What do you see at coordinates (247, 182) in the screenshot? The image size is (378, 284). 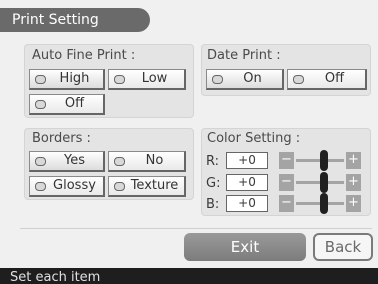 I see `green-value-field: +0` at bounding box center [247, 182].